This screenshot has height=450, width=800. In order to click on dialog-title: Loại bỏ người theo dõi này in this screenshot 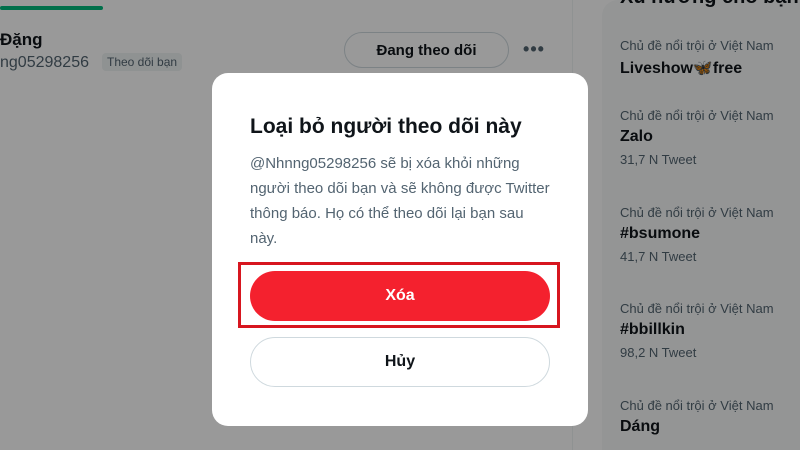, I will do `click(386, 126)`.